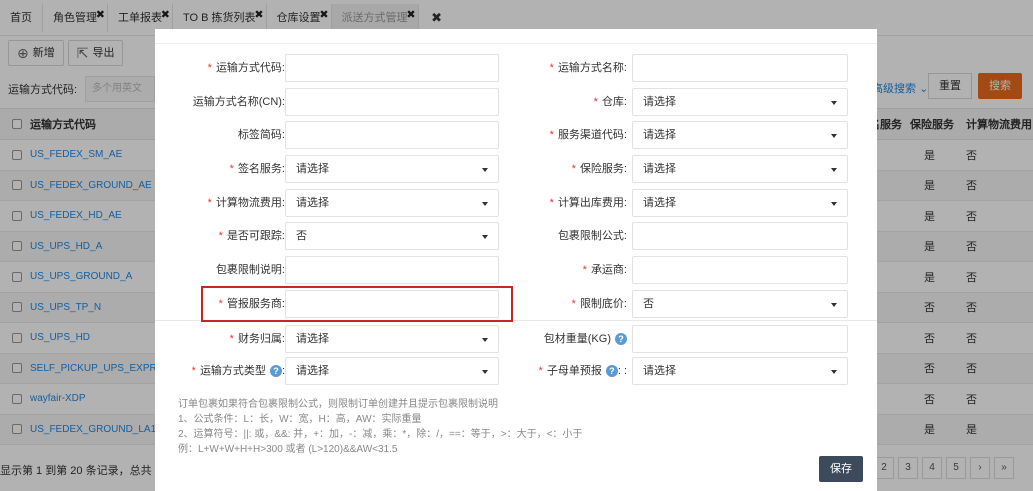 This screenshot has width=1033, height=491. I want to click on limit-formula-input, so click(740, 236).